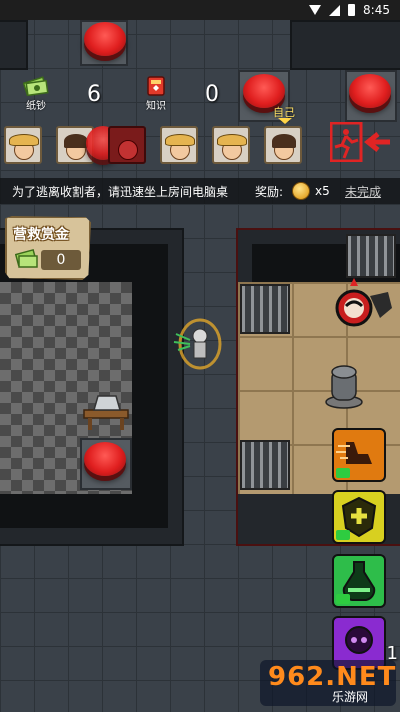  I want to click on book-icon, so click(156, 86).